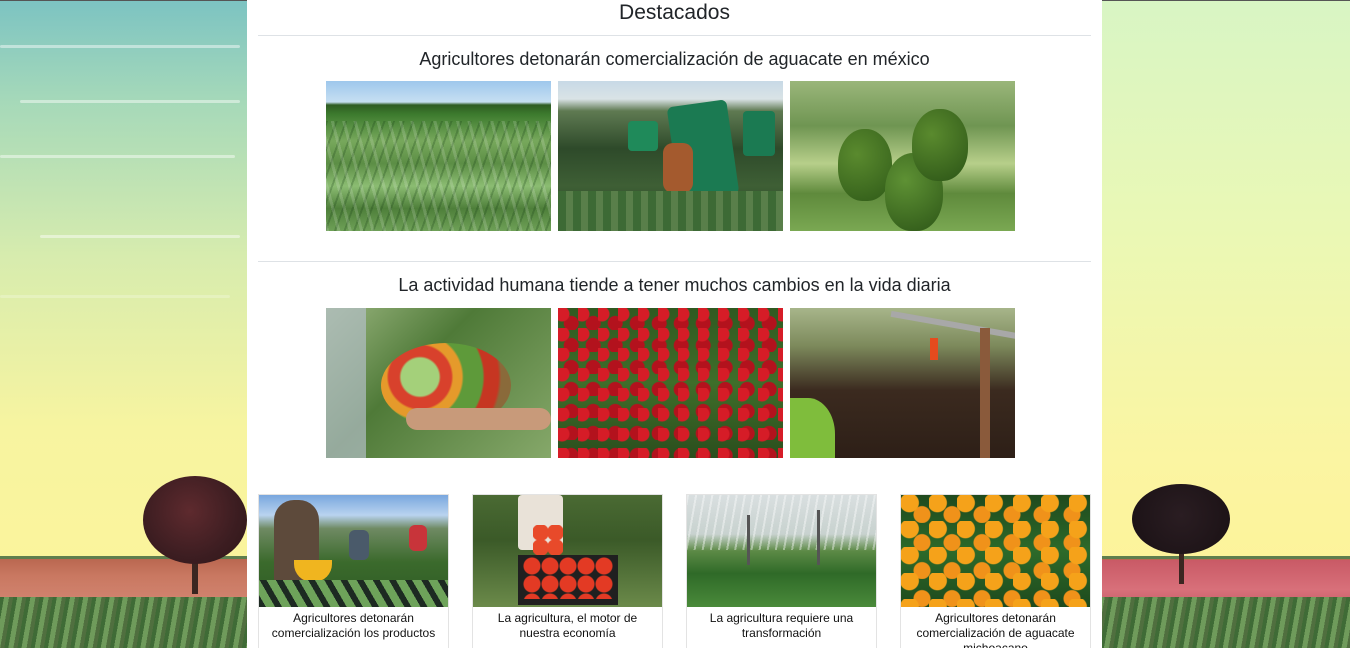 The image size is (1350, 648). What do you see at coordinates (567, 551) in the screenshot?
I see `tomato-crate-photo` at bounding box center [567, 551].